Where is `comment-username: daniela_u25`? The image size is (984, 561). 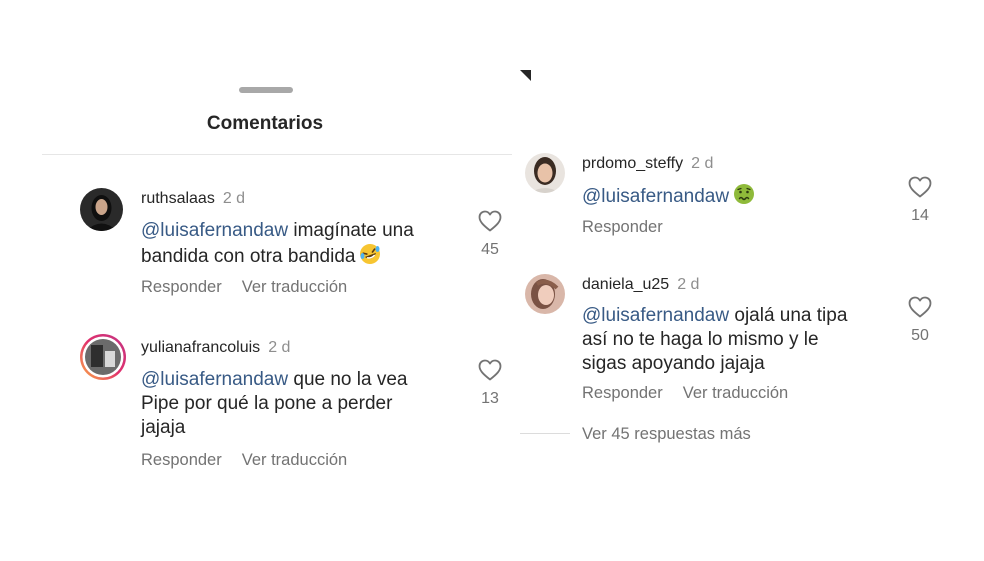 comment-username: daniela_u25 is located at coordinates (625, 284).